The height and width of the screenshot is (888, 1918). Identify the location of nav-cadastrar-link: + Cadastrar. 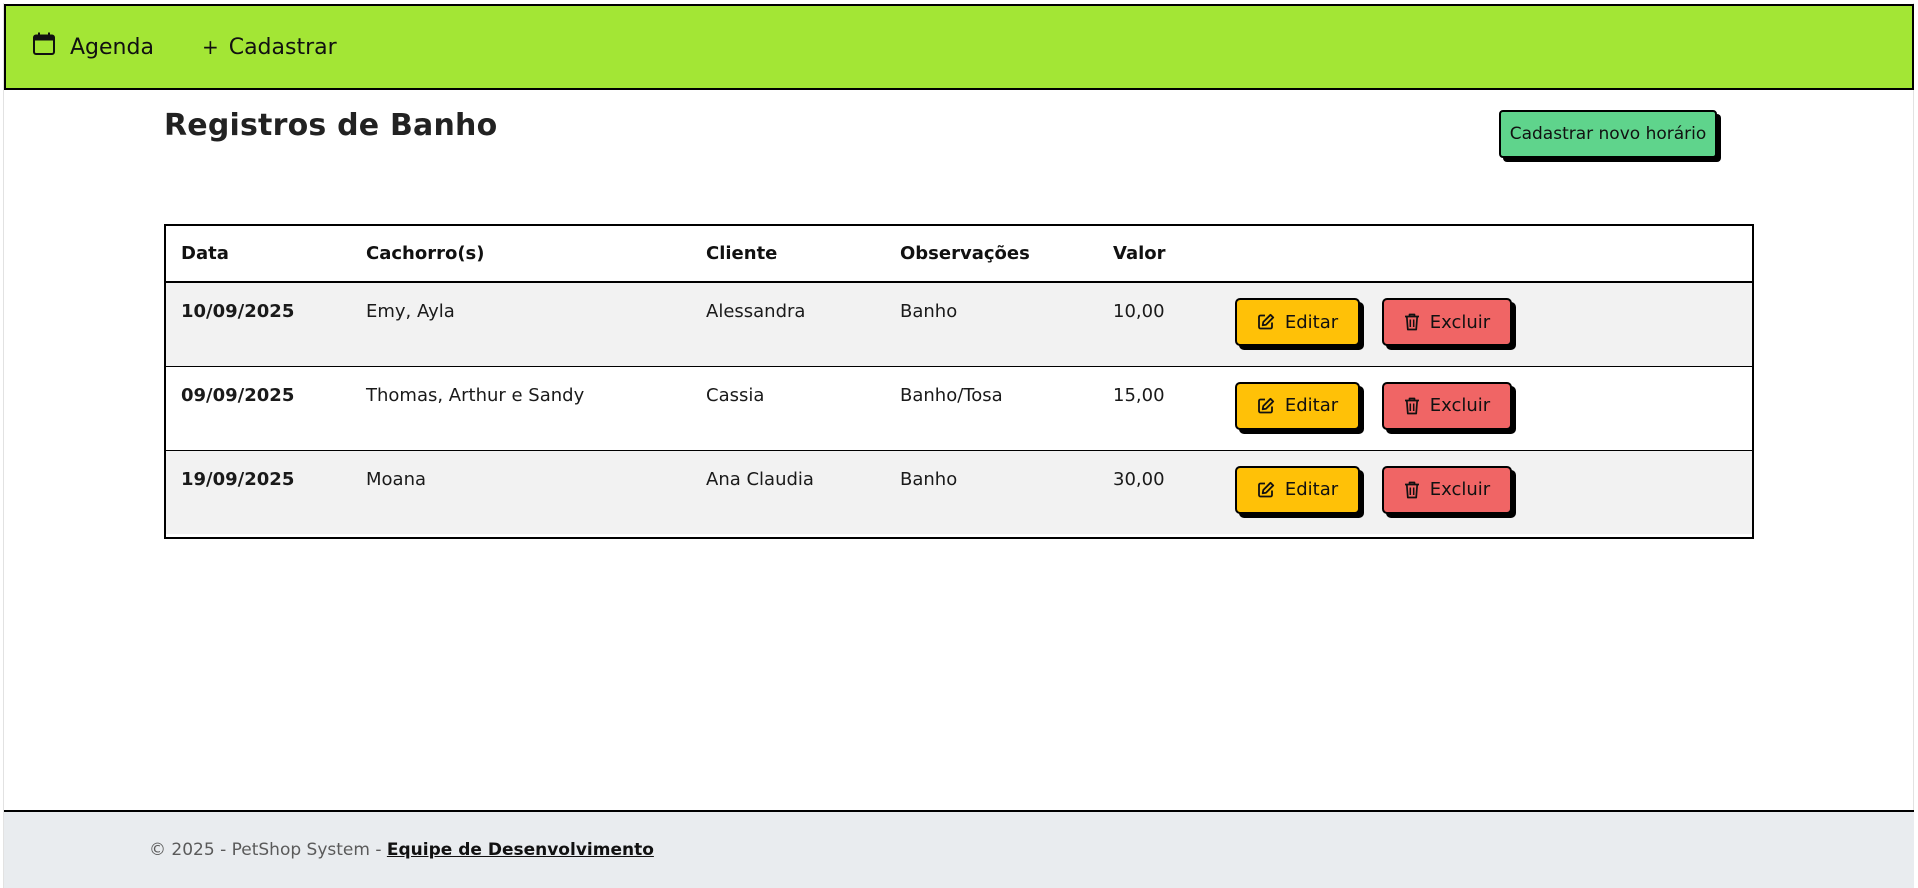
(269, 47).